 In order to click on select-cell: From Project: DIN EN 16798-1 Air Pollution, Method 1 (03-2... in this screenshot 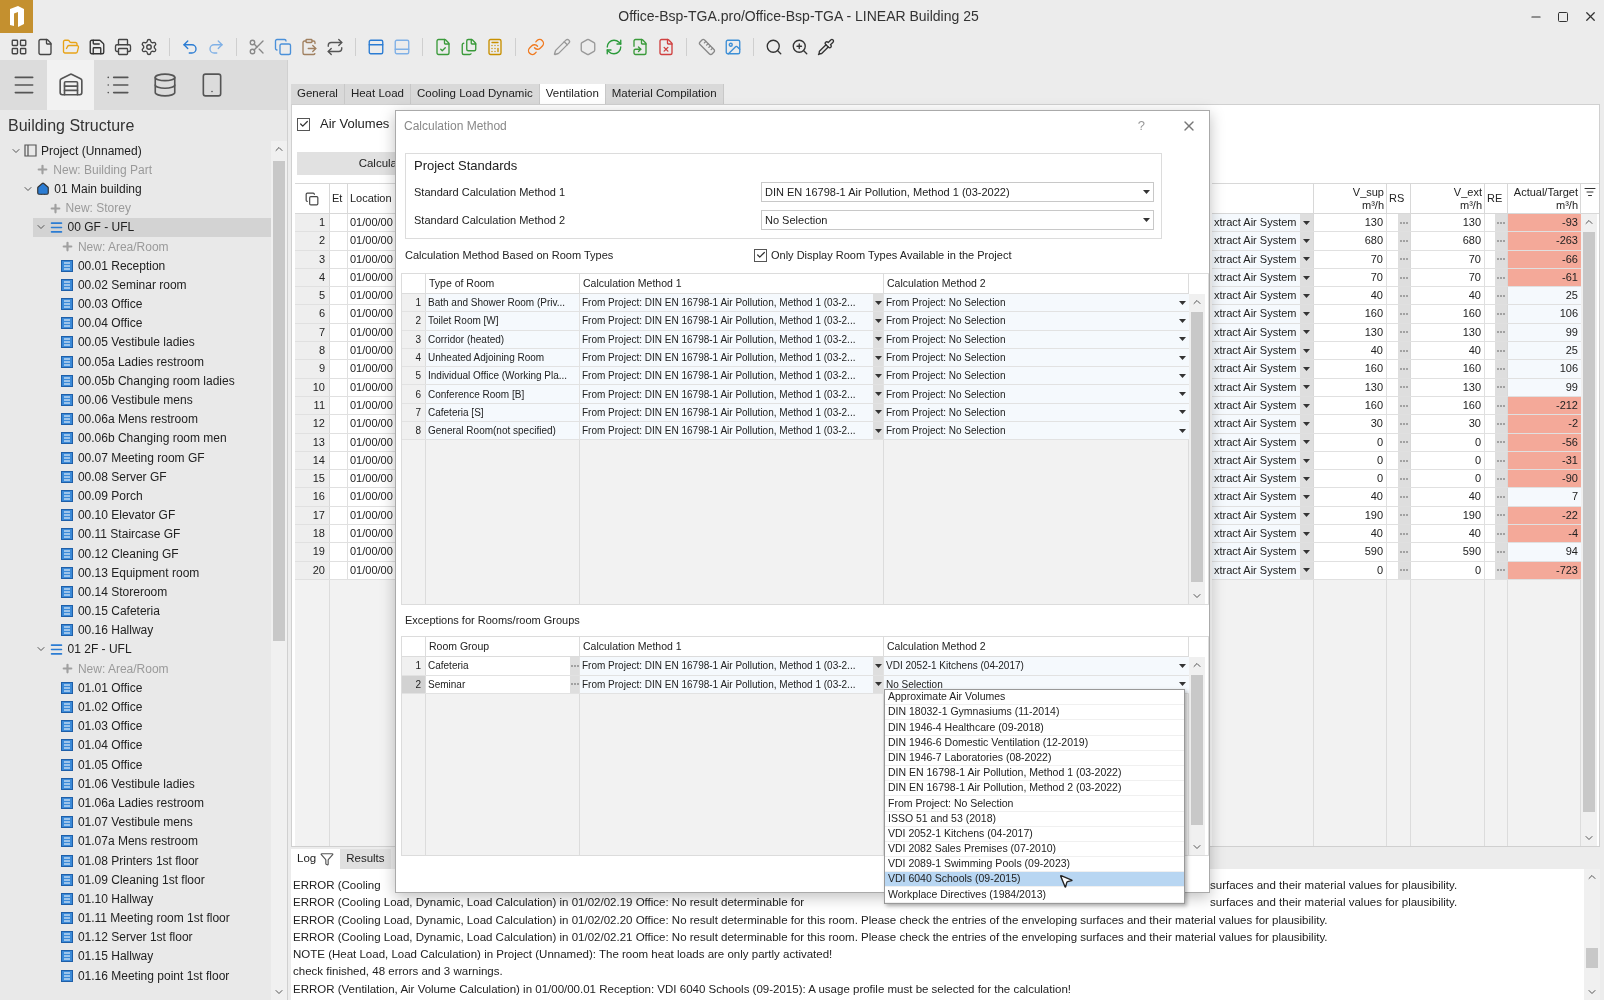, I will do `click(726, 666)`.